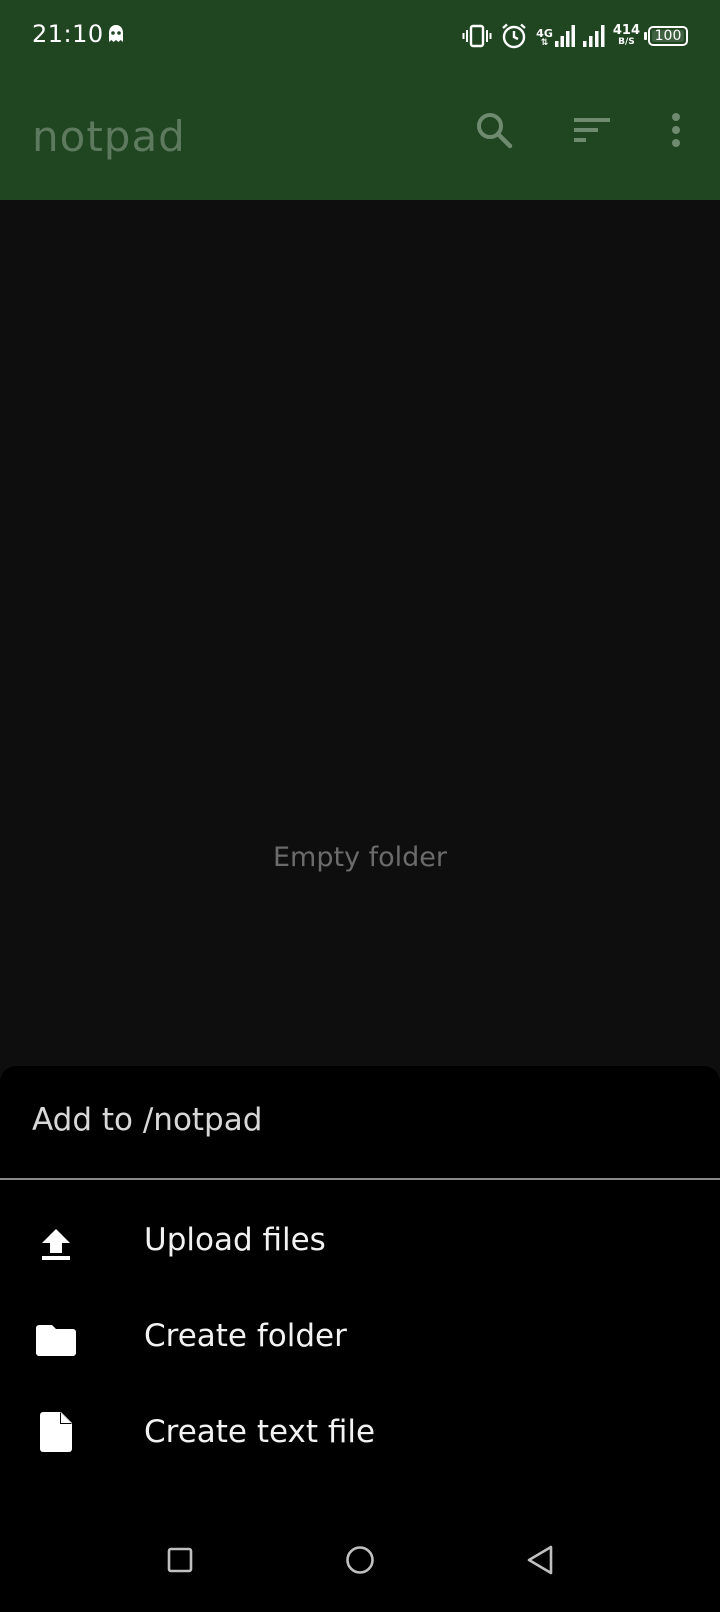 The width and height of the screenshot is (720, 1612). I want to click on app-bar: notpad, so click(360, 136).